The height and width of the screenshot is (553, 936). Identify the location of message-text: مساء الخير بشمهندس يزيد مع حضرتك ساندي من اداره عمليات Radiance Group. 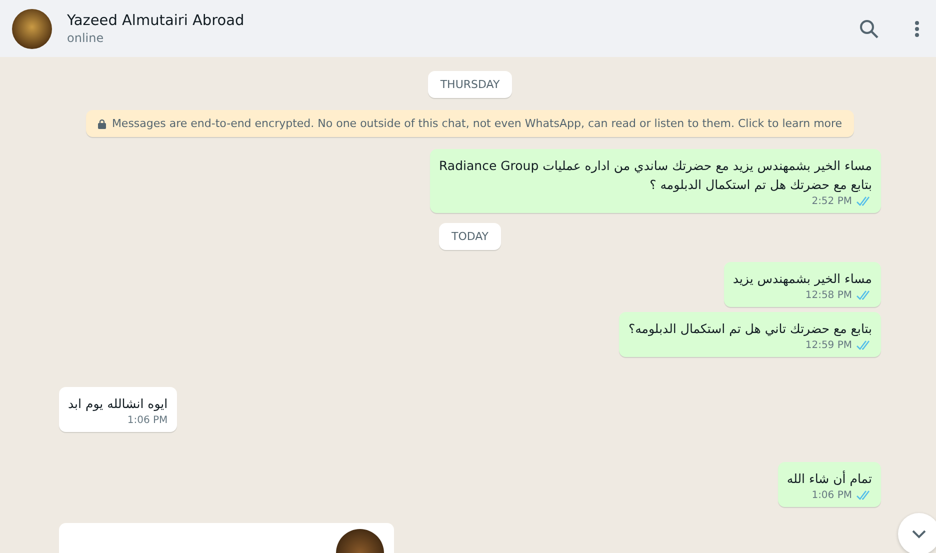
(655, 166).